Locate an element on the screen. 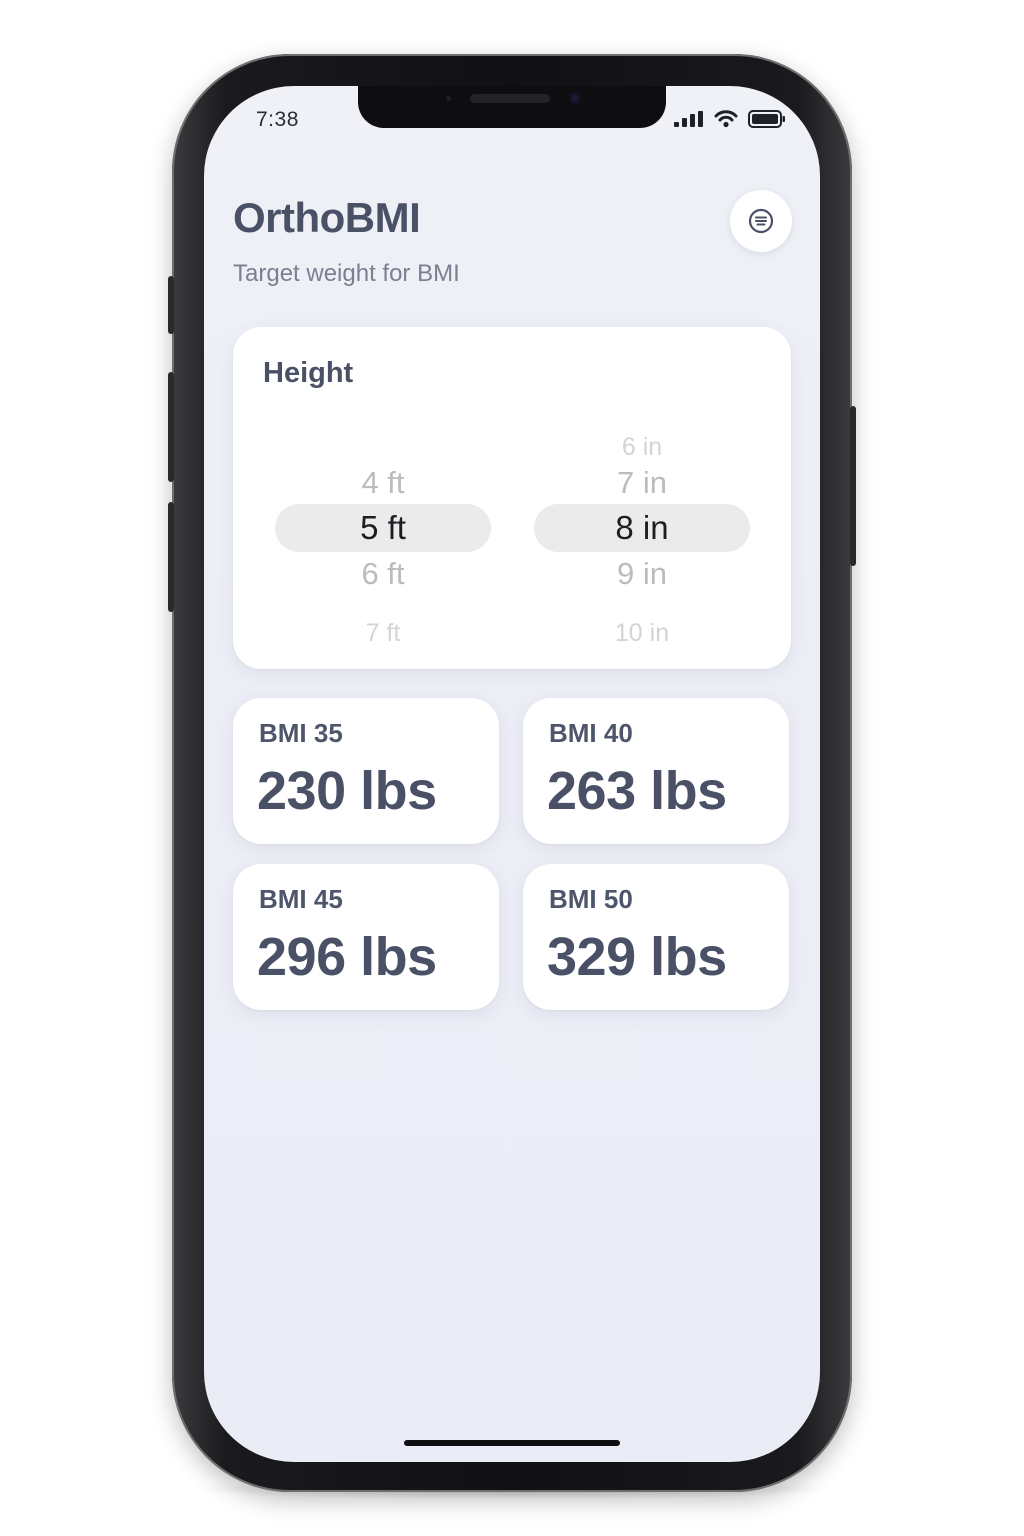 This screenshot has height=1536, width=1024. inches-option: 10 in is located at coordinates (642, 633).